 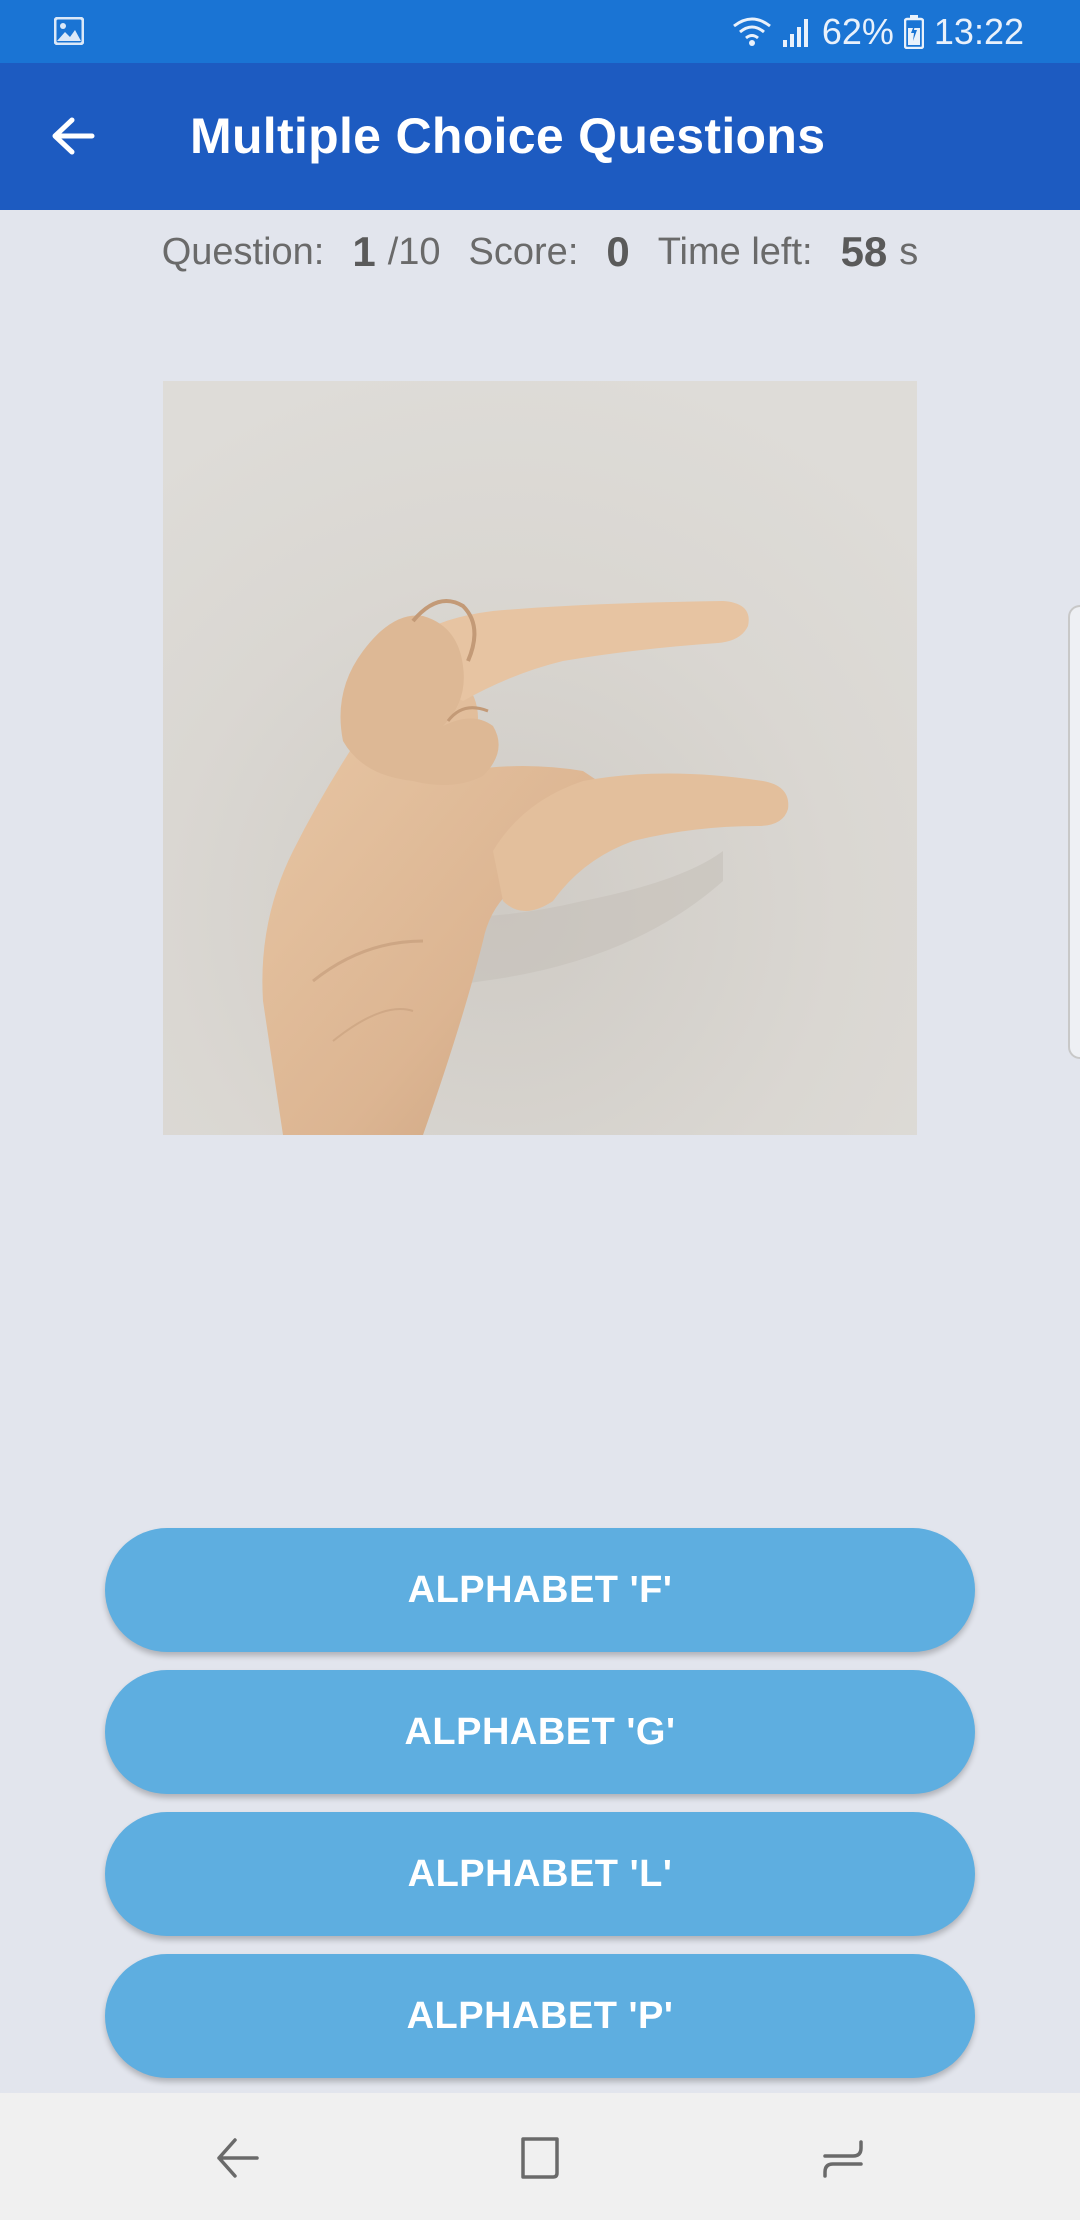 What do you see at coordinates (540, 31) in the screenshot?
I see `status-bar: 62% 13:22` at bounding box center [540, 31].